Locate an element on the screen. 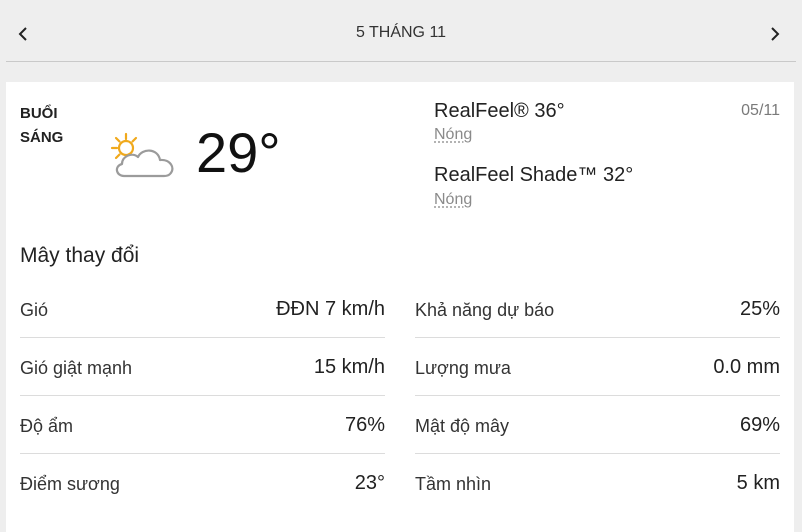 This screenshot has width=802, height=532. card-date: 05/11 is located at coordinates (760, 110).